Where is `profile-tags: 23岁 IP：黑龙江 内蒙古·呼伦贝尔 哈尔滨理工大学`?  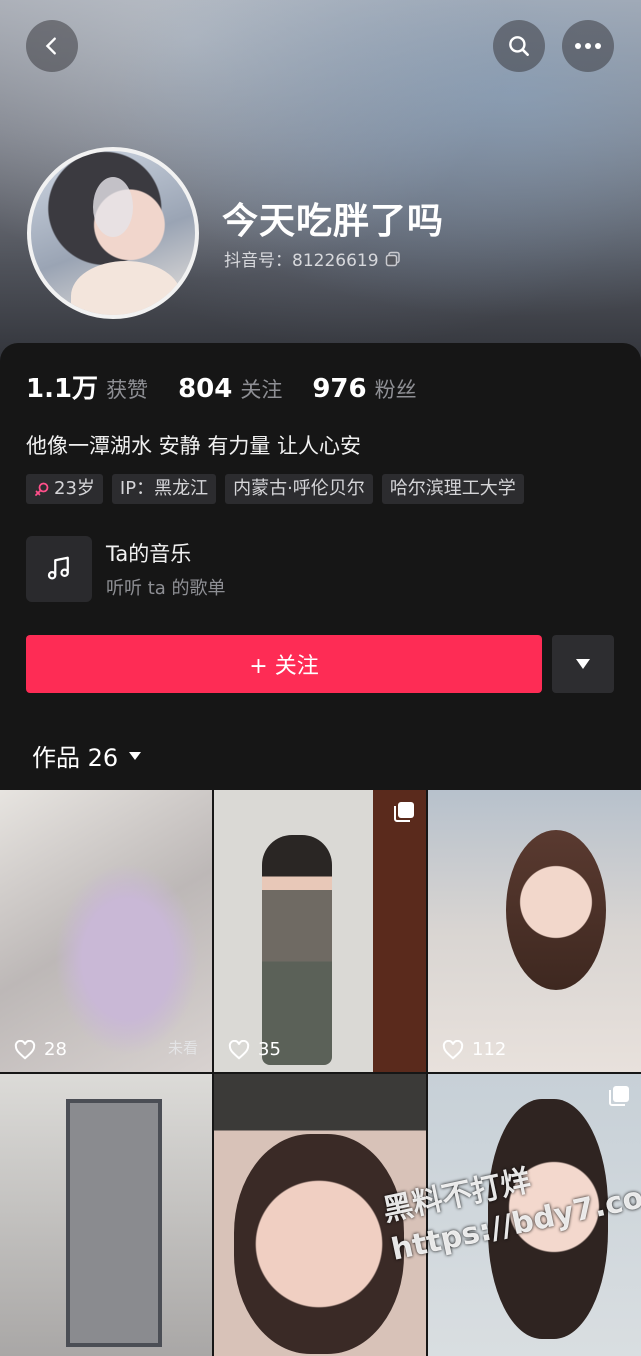 profile-tags: 23岁 IP：黑龙江 内蒙古·呼伦贝尔 哈尔滨理工大学 is located at coordinates (275, 489).